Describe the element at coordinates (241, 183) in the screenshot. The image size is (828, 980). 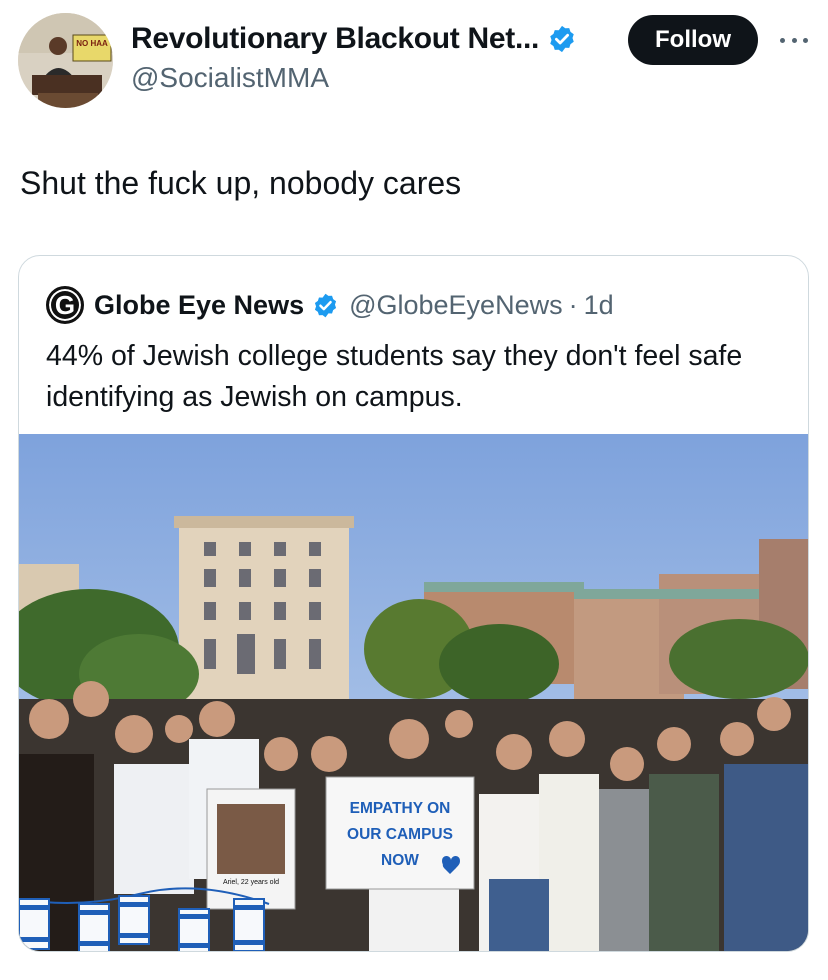
I see `tweet-text: Shut the fuck up, nobody cares` at that location.